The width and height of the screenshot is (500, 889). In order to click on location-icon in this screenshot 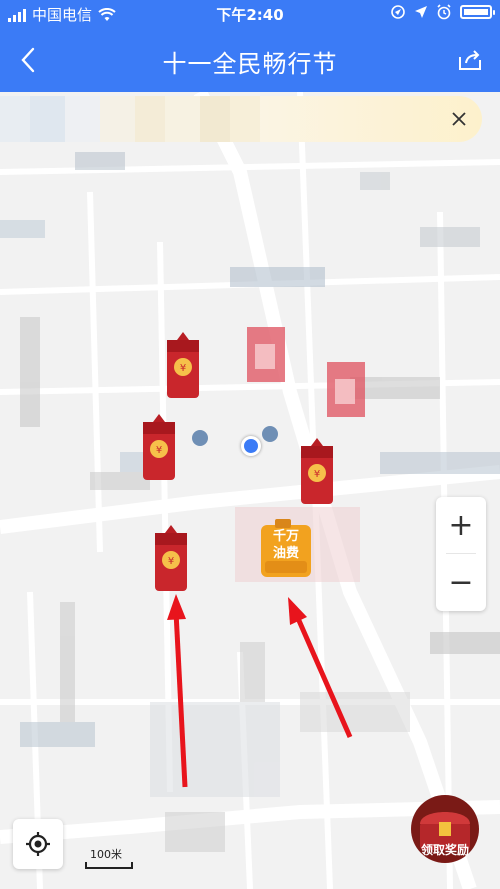, I will do `click(398, 12)`.